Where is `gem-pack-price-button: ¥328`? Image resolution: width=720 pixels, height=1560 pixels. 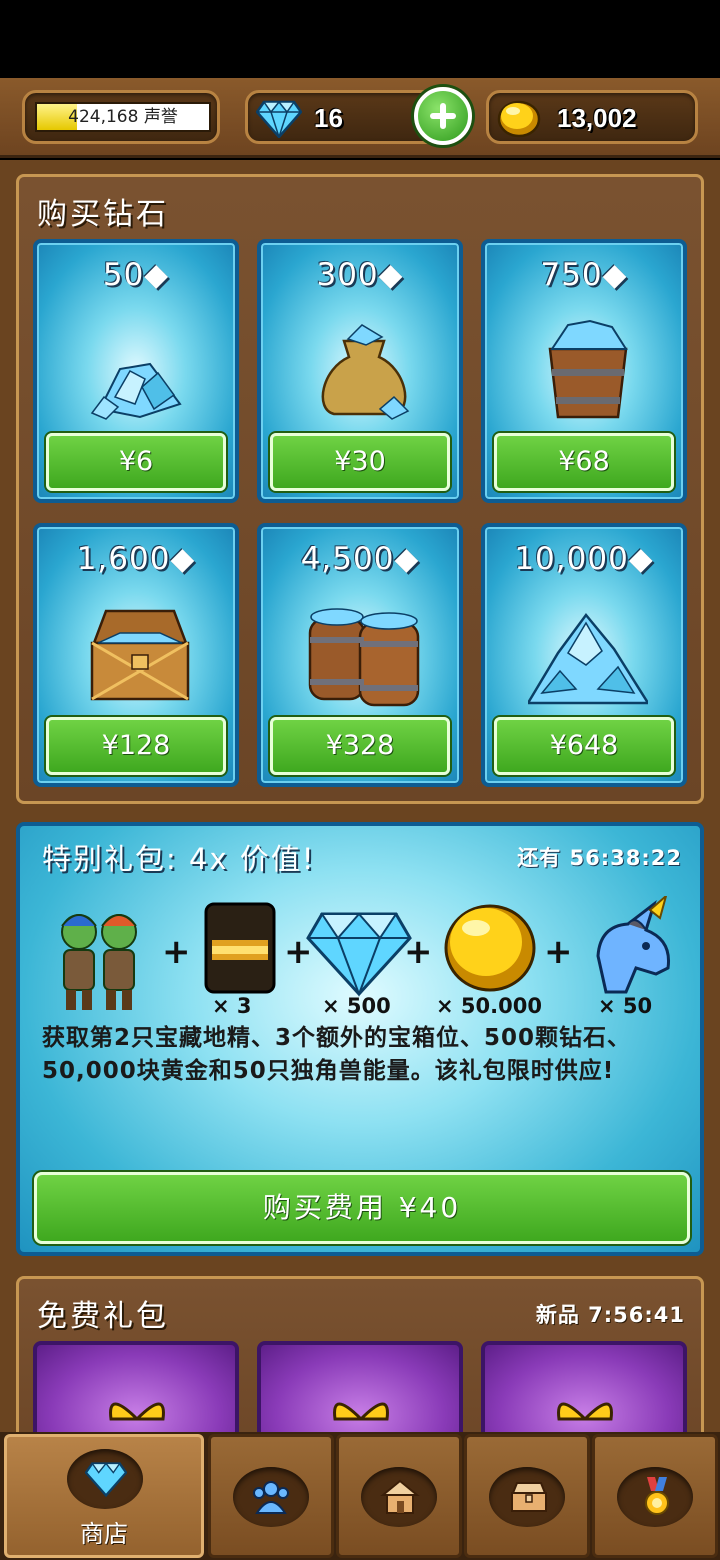 gem-pack-price-button: ¥328 is located at coordinates (360, 746).